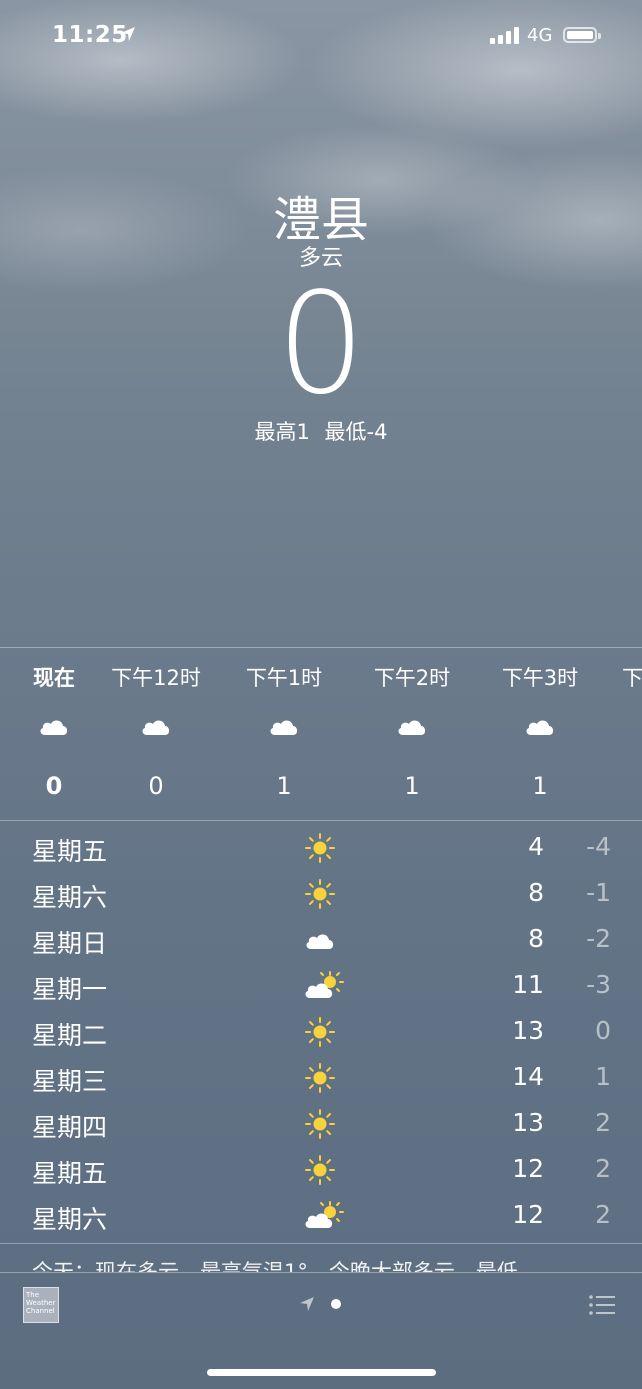 The height and width of the screenshot is (1389, 642). I want to click on day-name: 星期二, so click(70, 1035).